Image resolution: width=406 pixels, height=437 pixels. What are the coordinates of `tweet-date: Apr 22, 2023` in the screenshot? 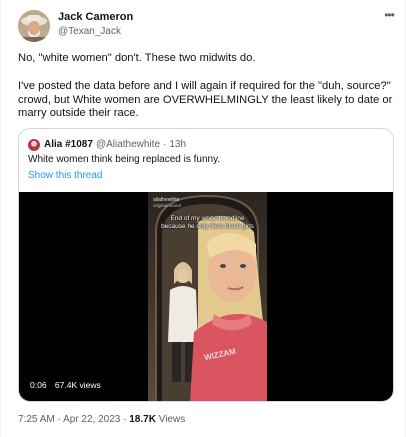 It's located at (91, 419).